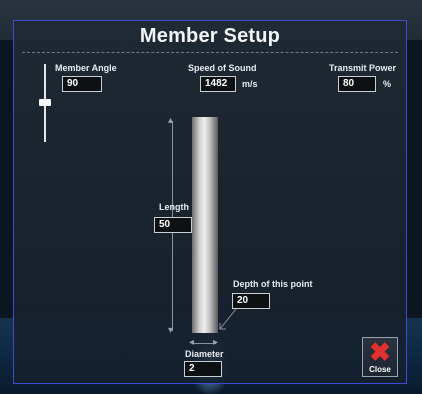 The height and width of the screenshot is (394, 422). What do you see at coordinates (203, 369) in the screenshot?
I see `diameter-field: 2` at bounding box center [203, 369].